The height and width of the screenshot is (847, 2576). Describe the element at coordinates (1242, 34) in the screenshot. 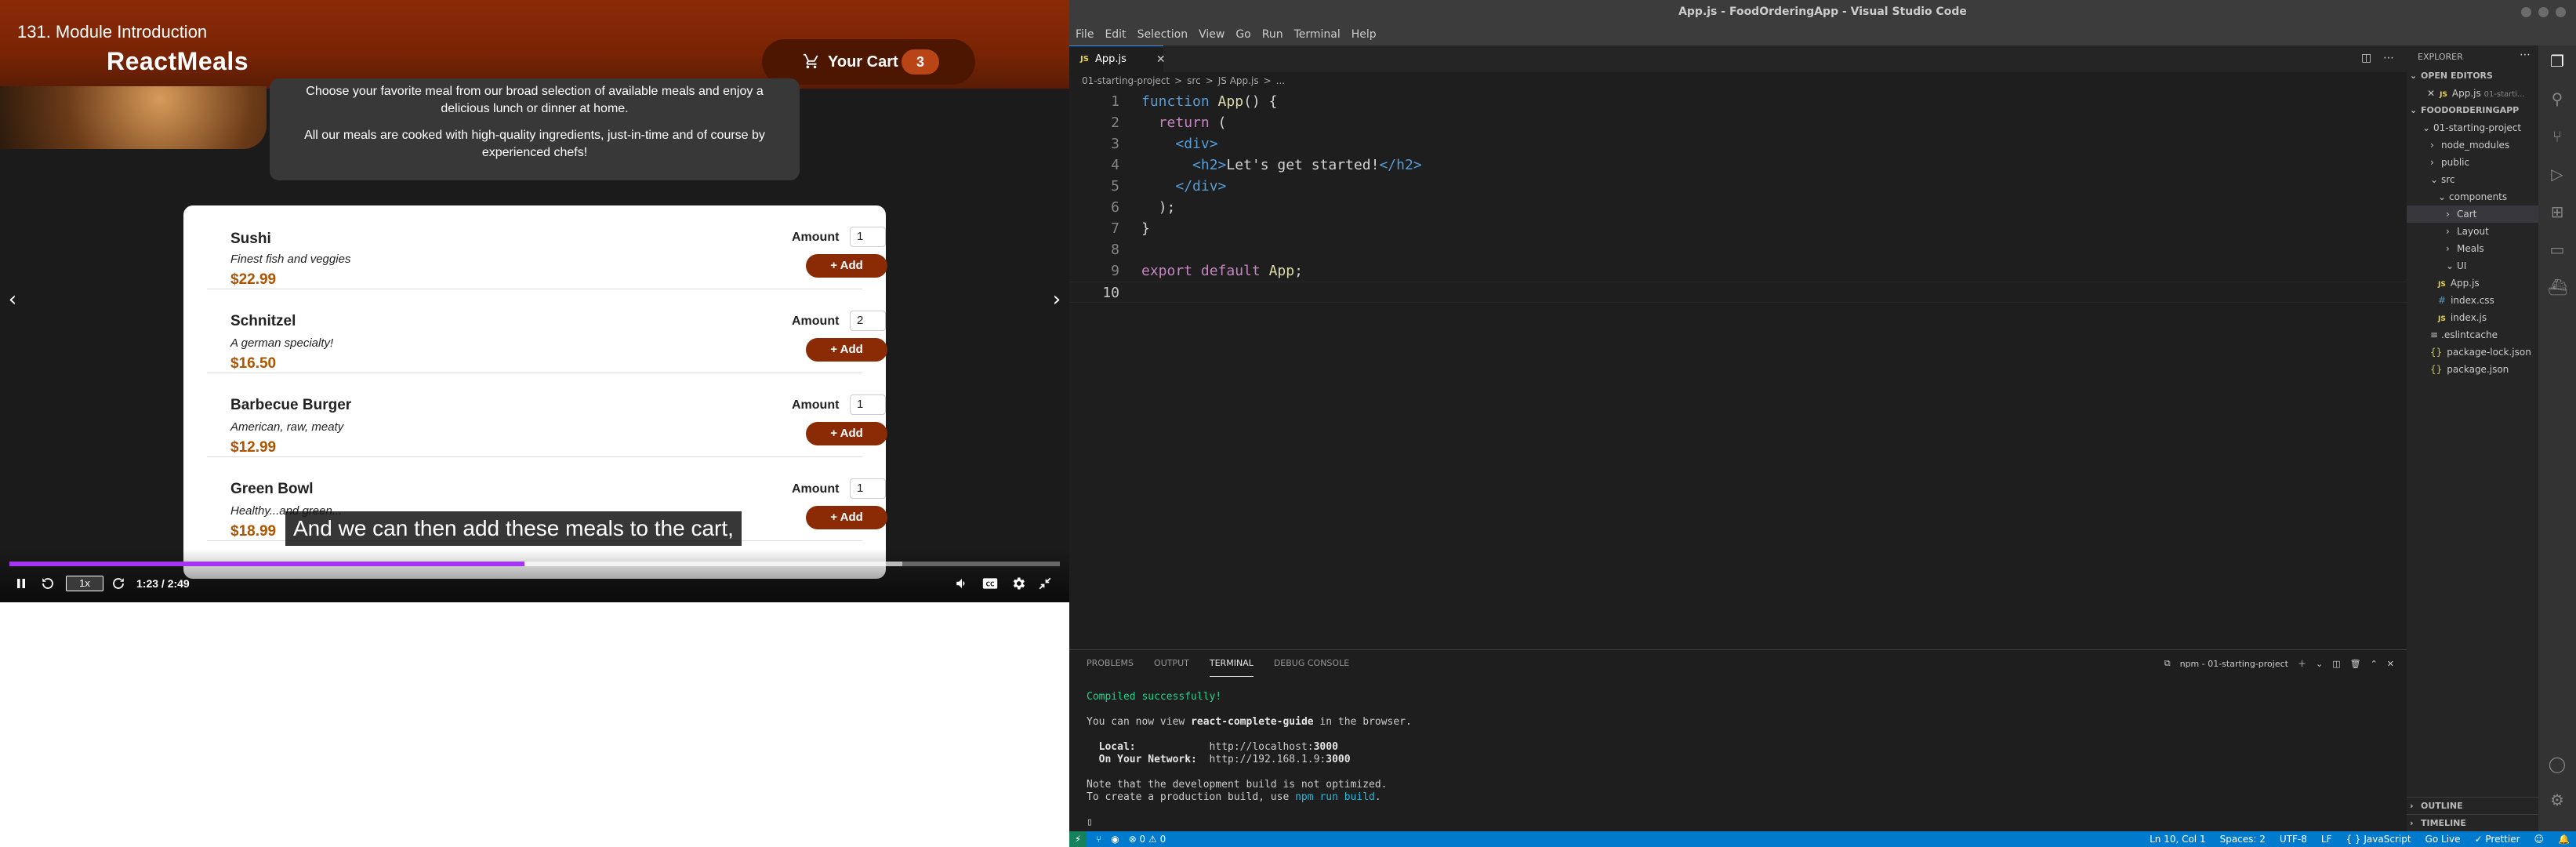

I see `menu-go: Go` at that location.